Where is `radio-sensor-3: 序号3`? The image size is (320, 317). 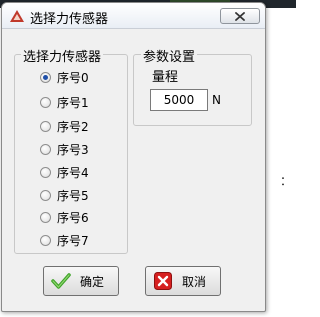
radio-sensor-3: 序号3 is located at coordinates (64, 149).